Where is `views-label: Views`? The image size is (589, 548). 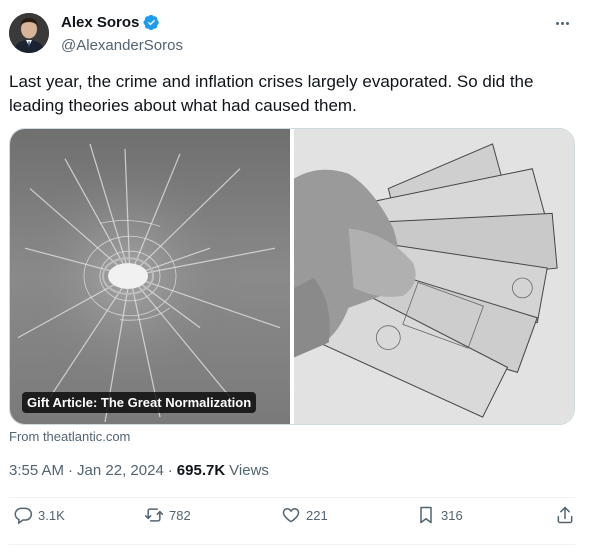 views-label: Views is located at coordinates (249, 470).